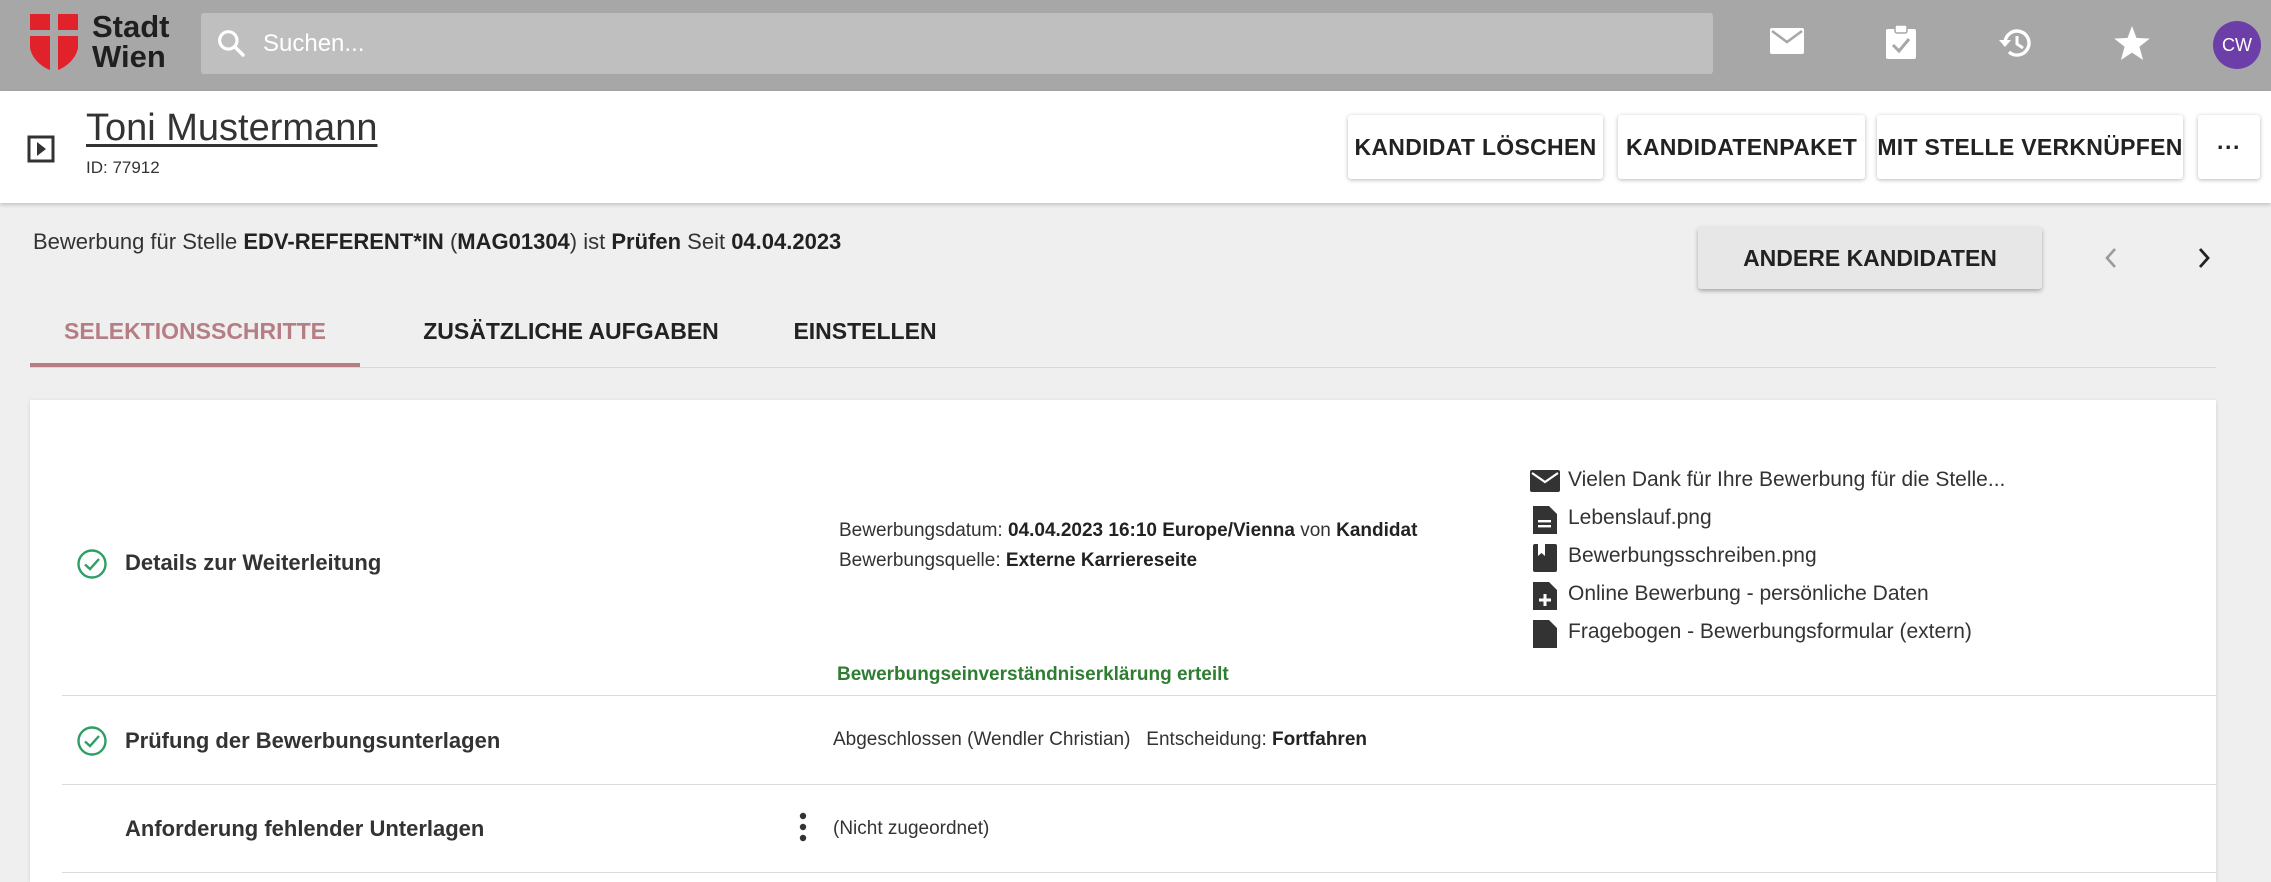 The width and height of the screenshot is (2271, 882). Describe the element at coordinates (253, 563) in the screenshot. I see `step-details-title: Details zur Weiterleitung` at that location.